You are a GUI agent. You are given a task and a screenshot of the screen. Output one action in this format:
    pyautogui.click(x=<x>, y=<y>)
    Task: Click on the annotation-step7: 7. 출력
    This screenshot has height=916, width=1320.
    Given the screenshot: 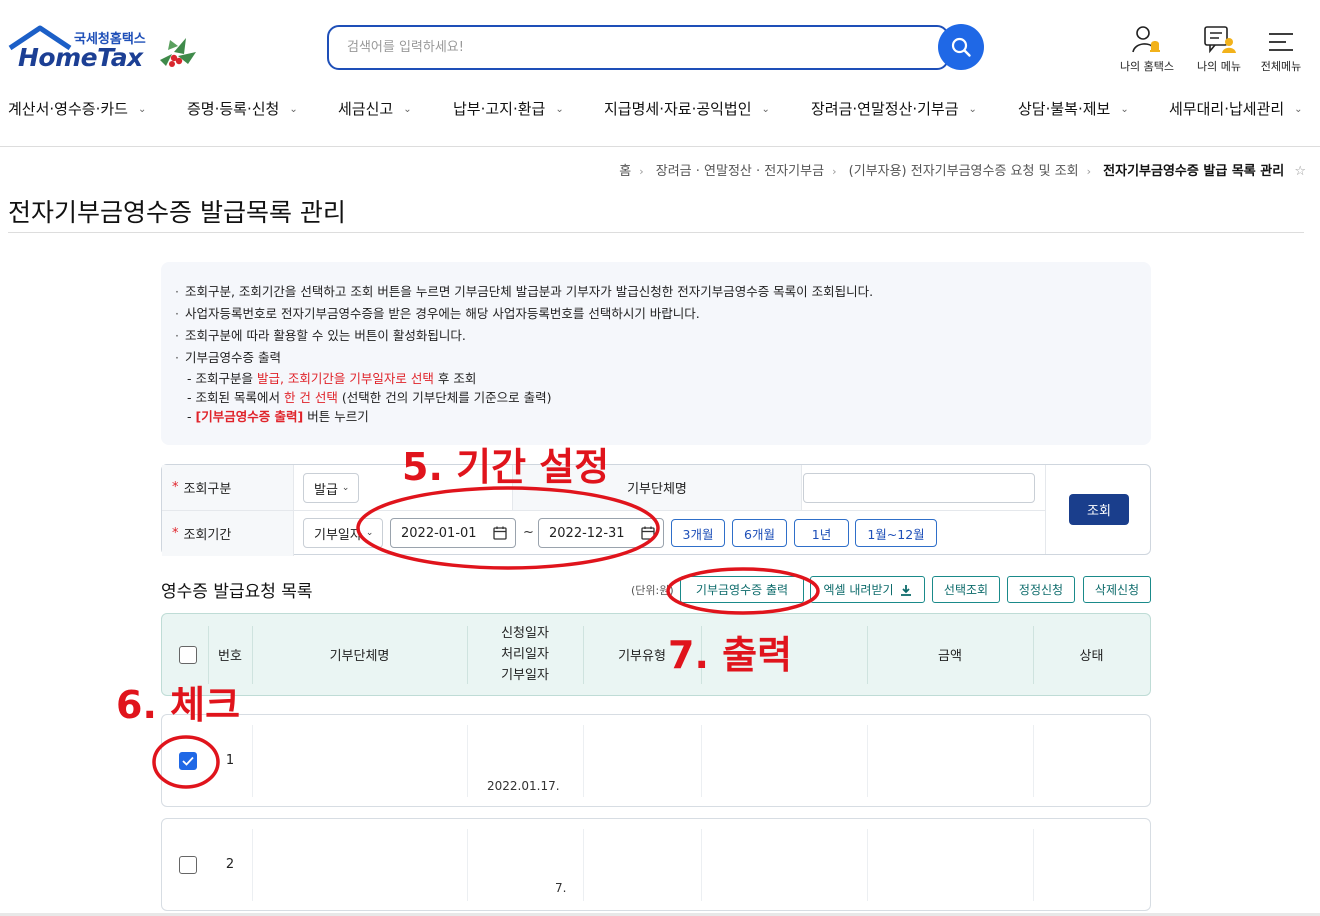 What is the action you would take?
    pyautogui.click(x=730, y=655)
    